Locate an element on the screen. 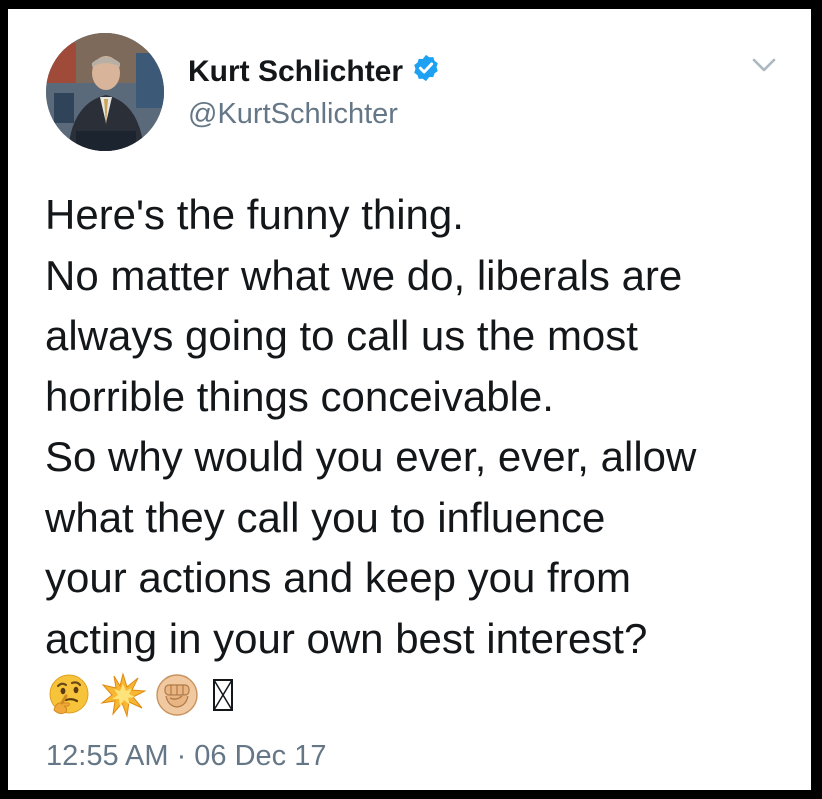  avatar is located at coordinates (105, 92).